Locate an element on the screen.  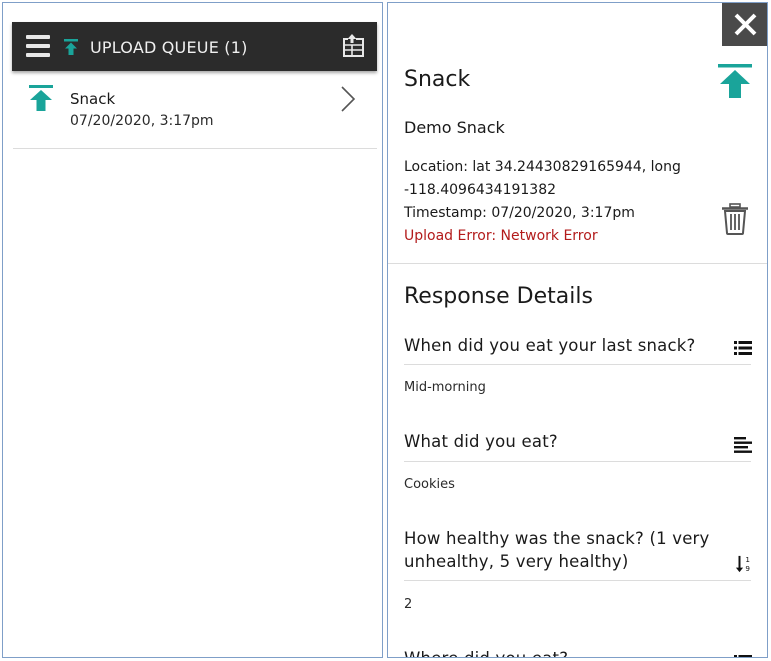
trash-icon is located at coordinates (735, 219).